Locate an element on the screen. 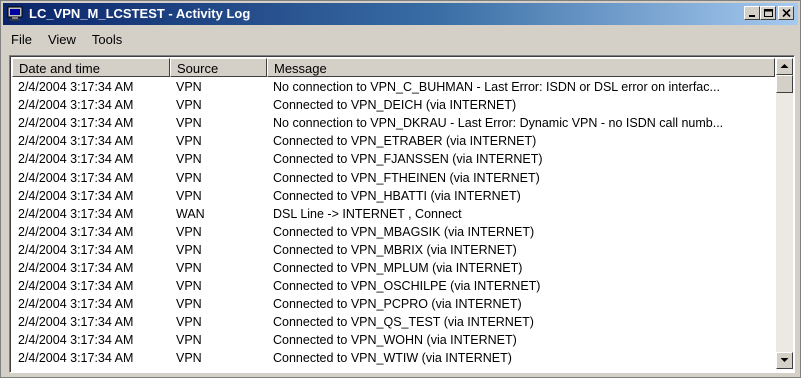 The height and width of the screenshot is (378, 801). row-message: Connected to VPN_FTHEINEN (via INTERNET) is located at coordinates (406, 177).